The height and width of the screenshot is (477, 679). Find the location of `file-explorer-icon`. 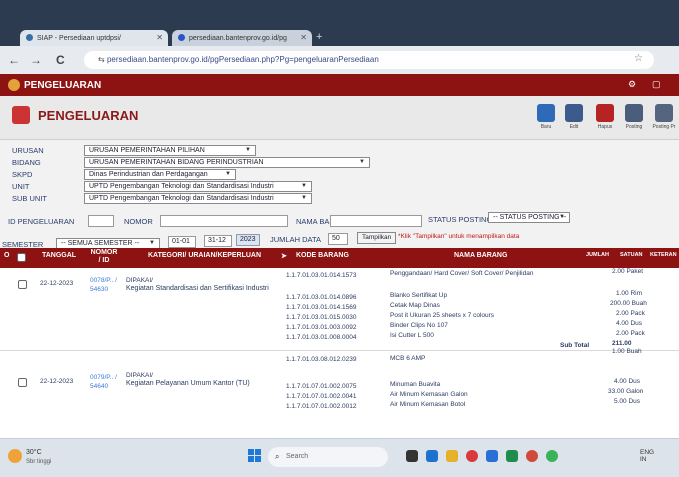

file-explorer-icon is located at coordinates (452, 456).